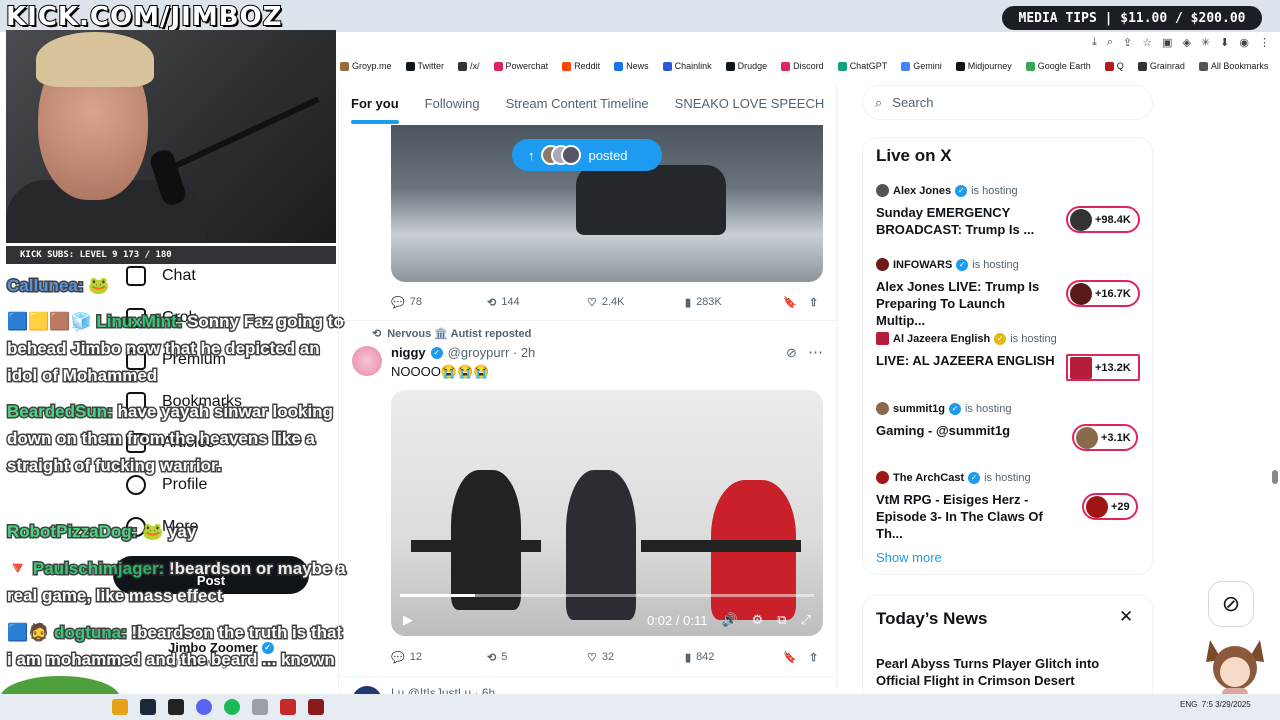 The width and height of the screenshot is (1280, 720). Describe the element at coordinates (703, 302) in the screenshot. I see `views-button: ▮ 283K` at that location.